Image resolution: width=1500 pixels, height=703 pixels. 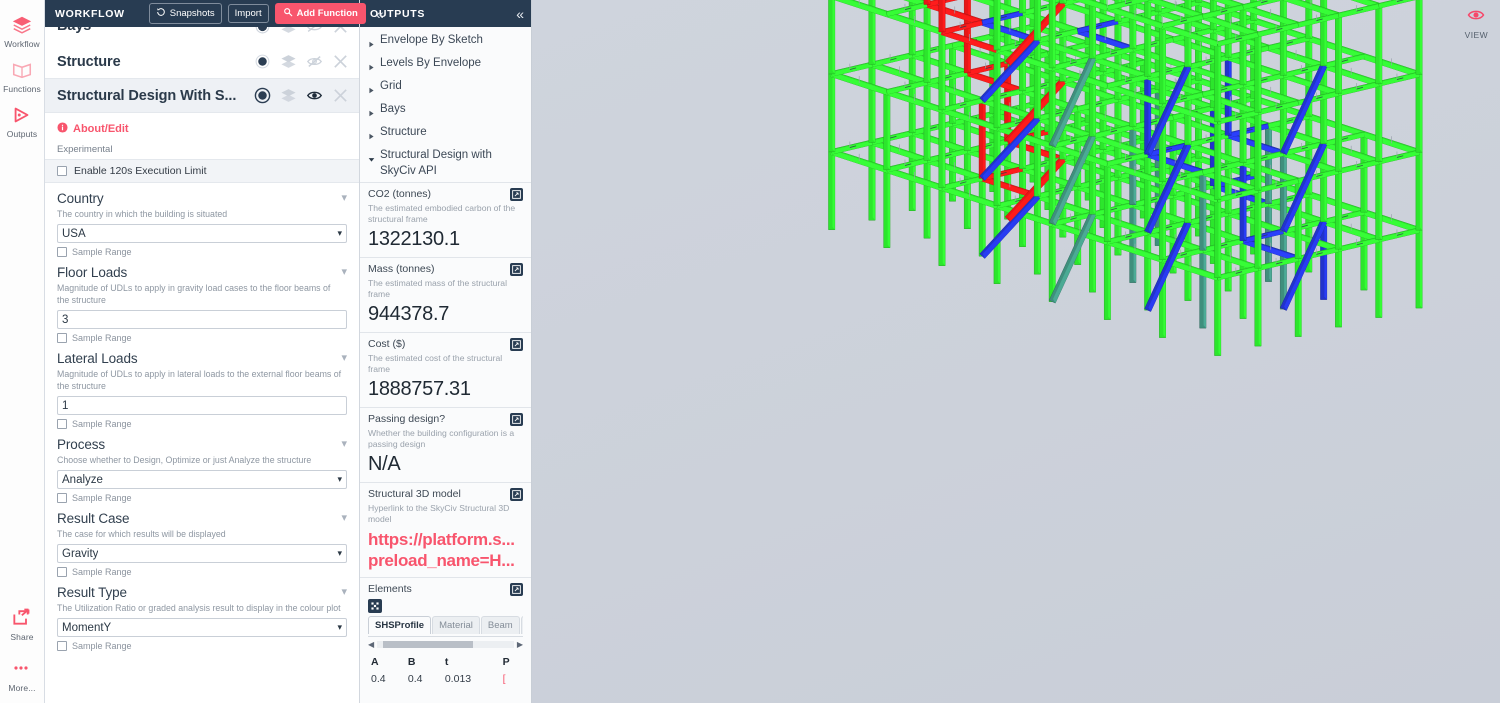 I want to click on rail-item-workflow: Workflow, so click(x=22, y=30).